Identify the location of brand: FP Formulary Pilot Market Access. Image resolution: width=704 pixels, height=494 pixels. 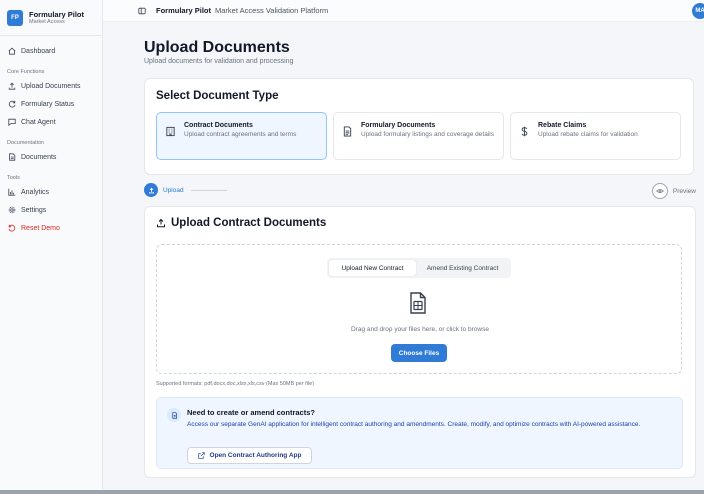
(51, 18).